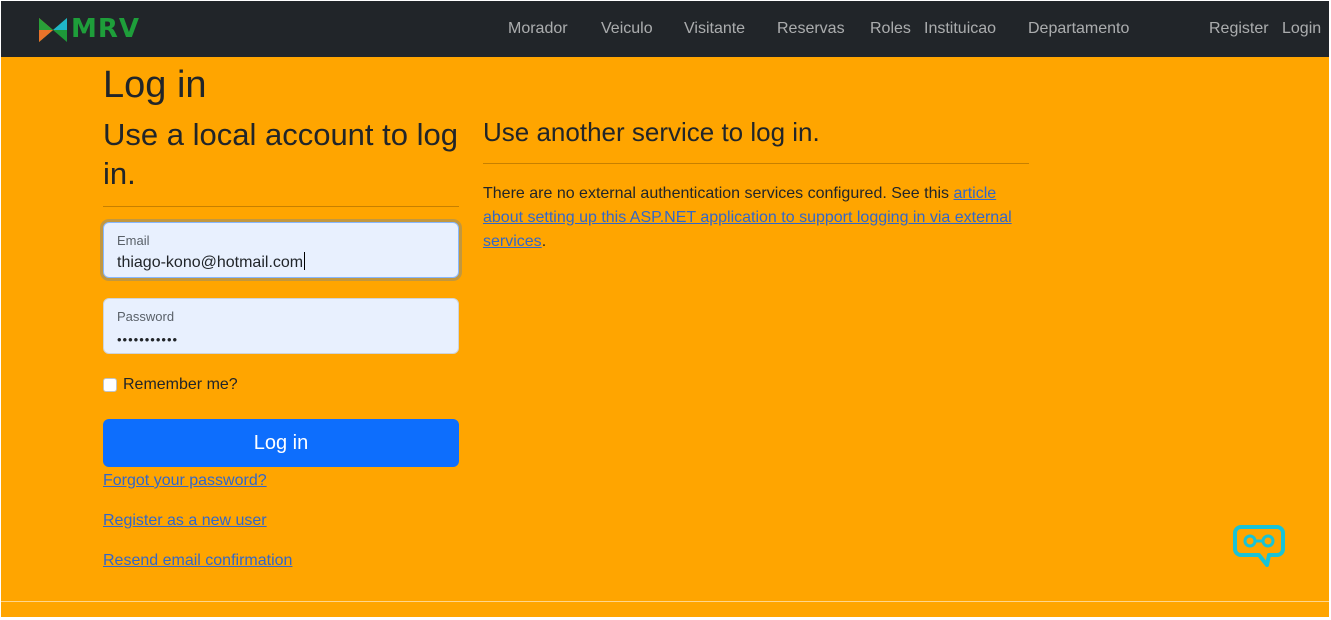 Image resolution: width=1331 pixels, height=620 pixels. What do you see at coordinates (1078, 29) in the screenshot?
I see `nav-item-departamento: Departamento` at bounding box center [1078, 29].